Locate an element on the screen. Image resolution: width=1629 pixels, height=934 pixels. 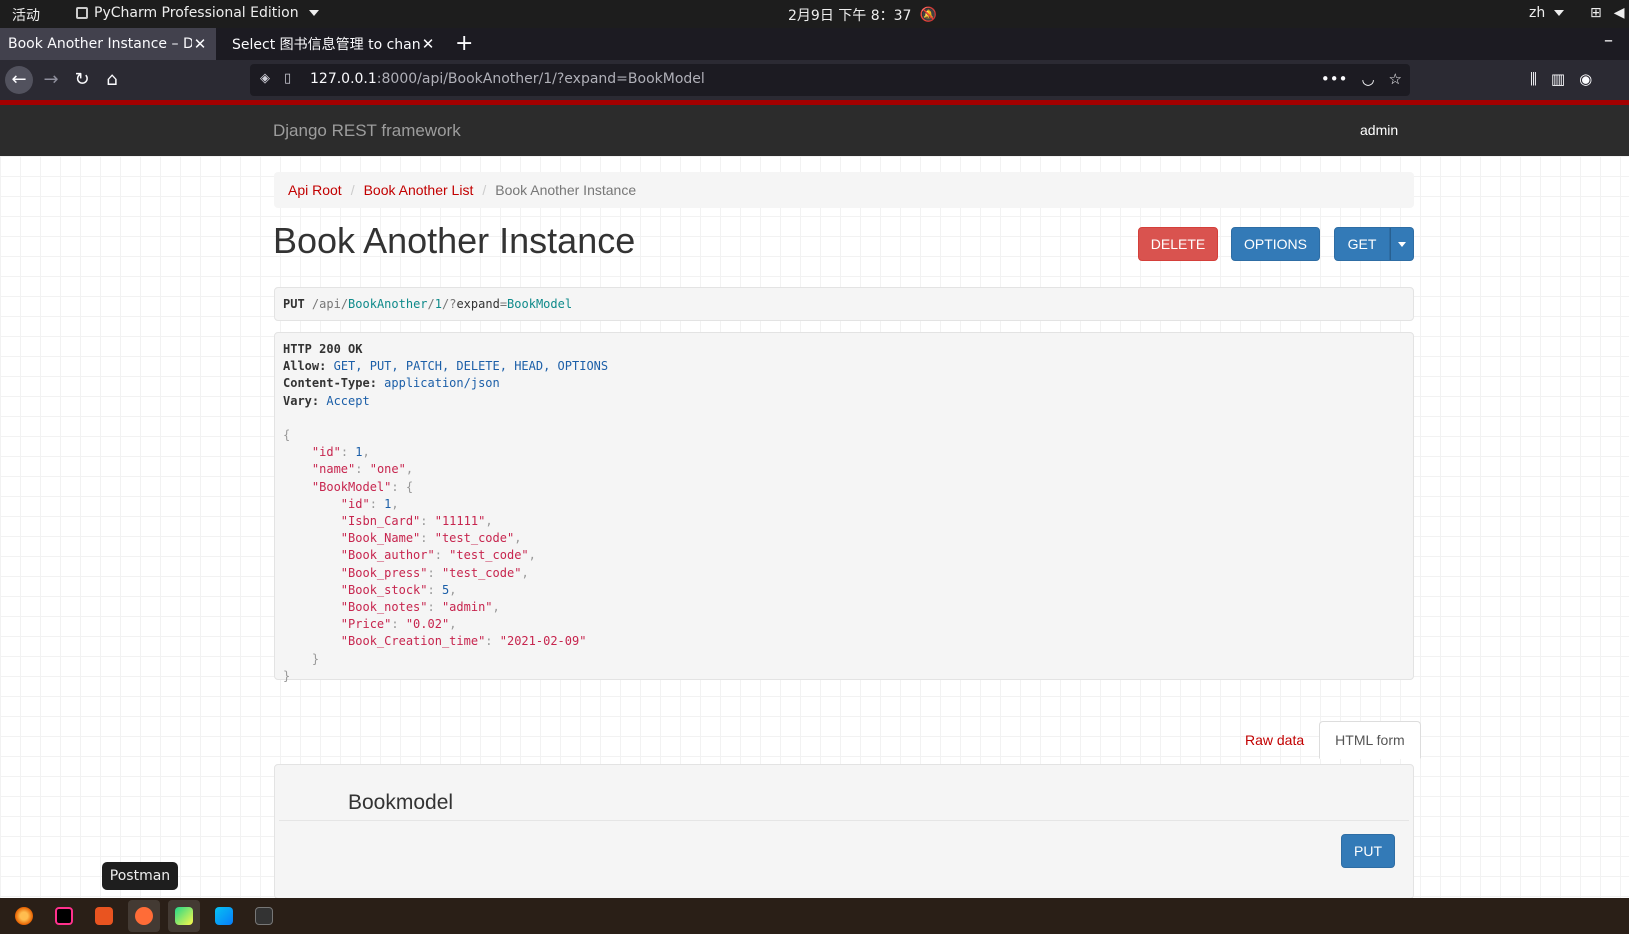
get-format-dropdown is located at coordinates (1402, 244).